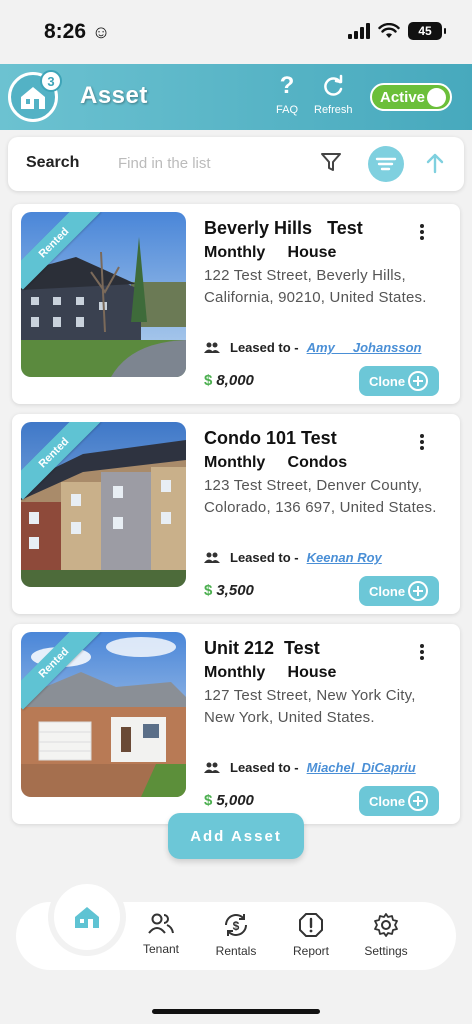 This screenshot has width=472, height=1024. What do you see at coordinates (333, 85) in the screenshot?
I see `refresh-icon` at bounding box center [333, 85].